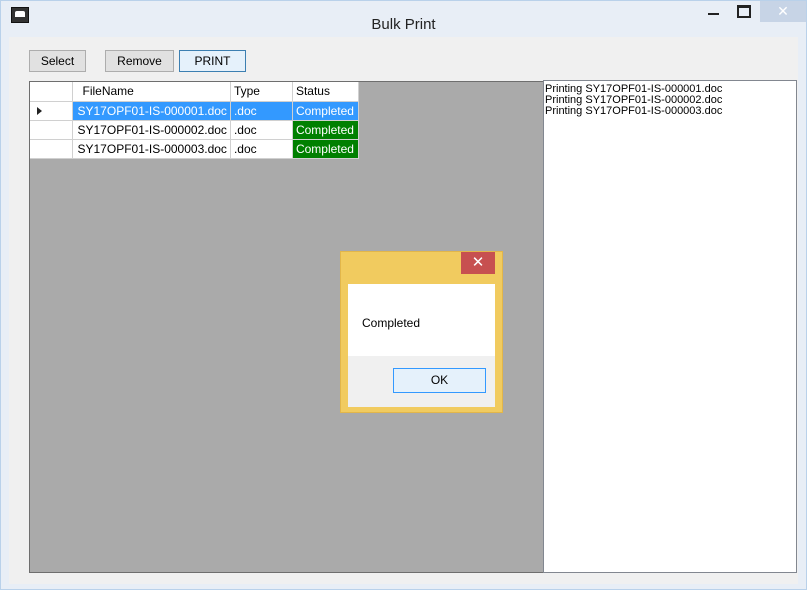 The image size is (807, 590). What do you see at coordinates (39, 110) in the screenshot?
I see `current-row-arrow-icon` at bounding box center [39, 110].